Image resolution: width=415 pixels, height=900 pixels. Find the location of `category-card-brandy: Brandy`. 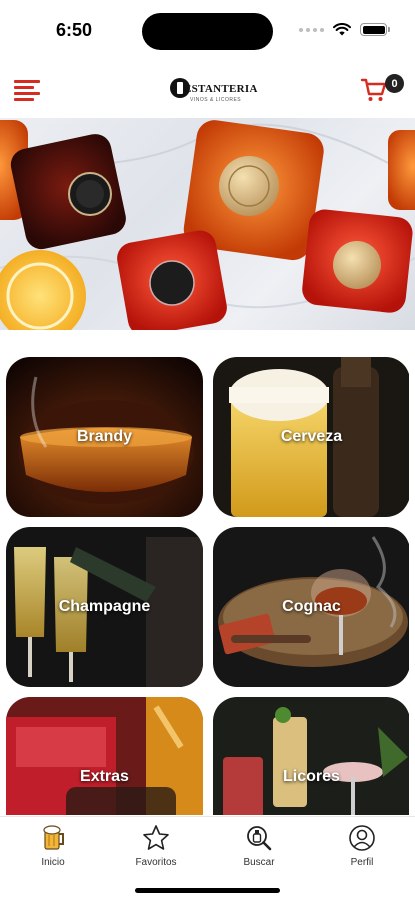

category-card-brandy: Brandy is located at coordinates (104, 437).